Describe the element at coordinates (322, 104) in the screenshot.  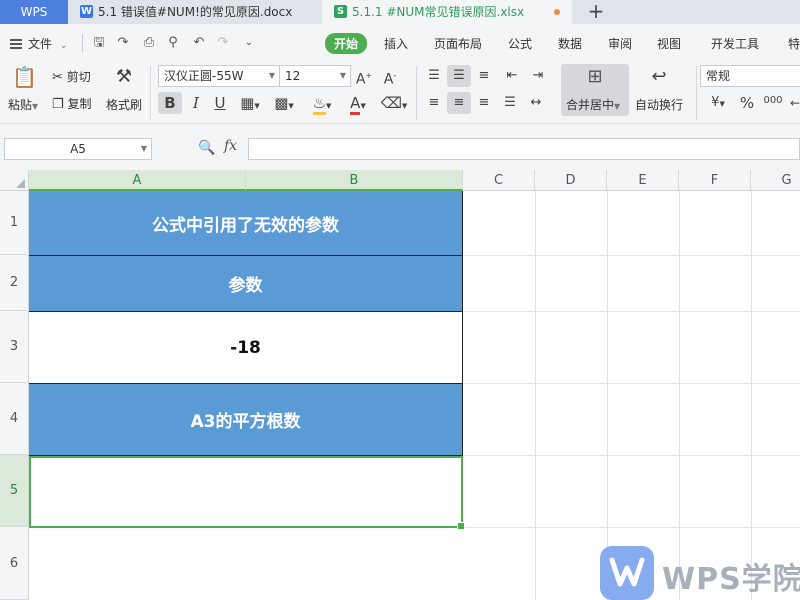
I see `fill-color-icon: ♨▼` at that location.